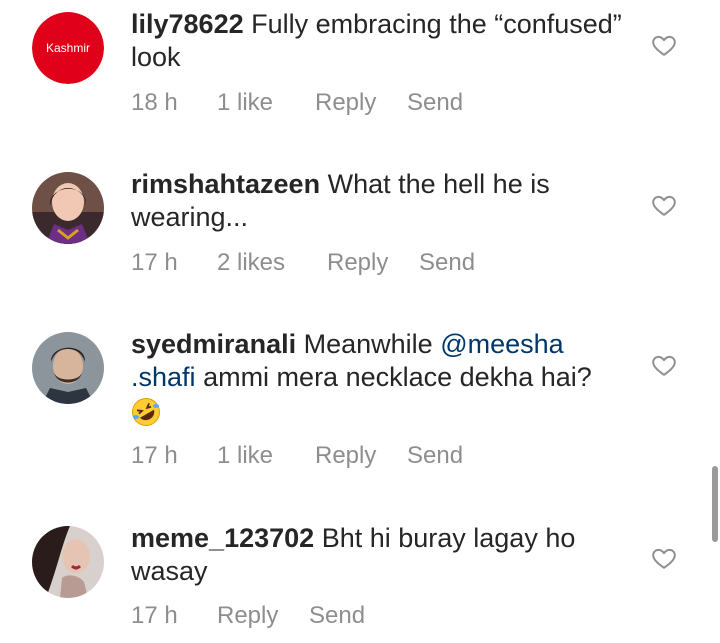 The width and height of the screenshot is (720, 643). I want to click on rolling-on-floor-laughing-emoji-icon, so click(146, 412).